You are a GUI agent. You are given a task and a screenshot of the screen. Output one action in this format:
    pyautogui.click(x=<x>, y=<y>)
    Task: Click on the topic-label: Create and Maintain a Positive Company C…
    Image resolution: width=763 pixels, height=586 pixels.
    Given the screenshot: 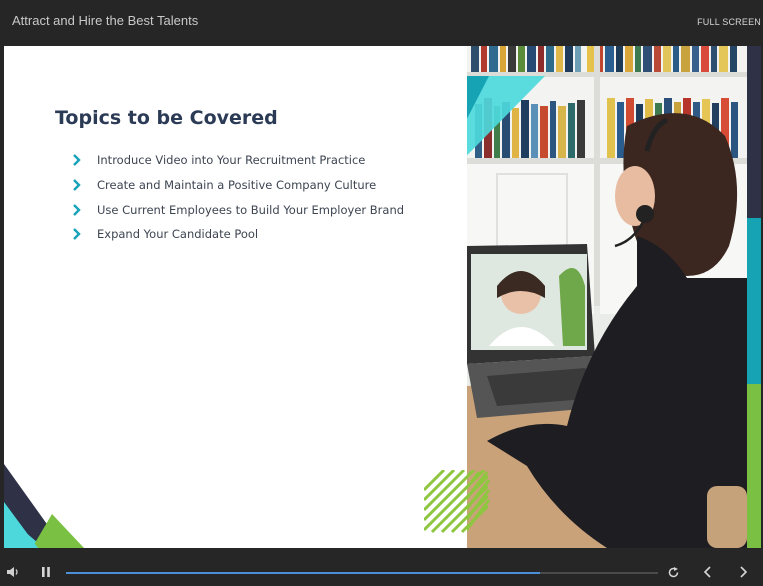 What is the action you would take?
    pyautogui.click(x=237, y=185)
    